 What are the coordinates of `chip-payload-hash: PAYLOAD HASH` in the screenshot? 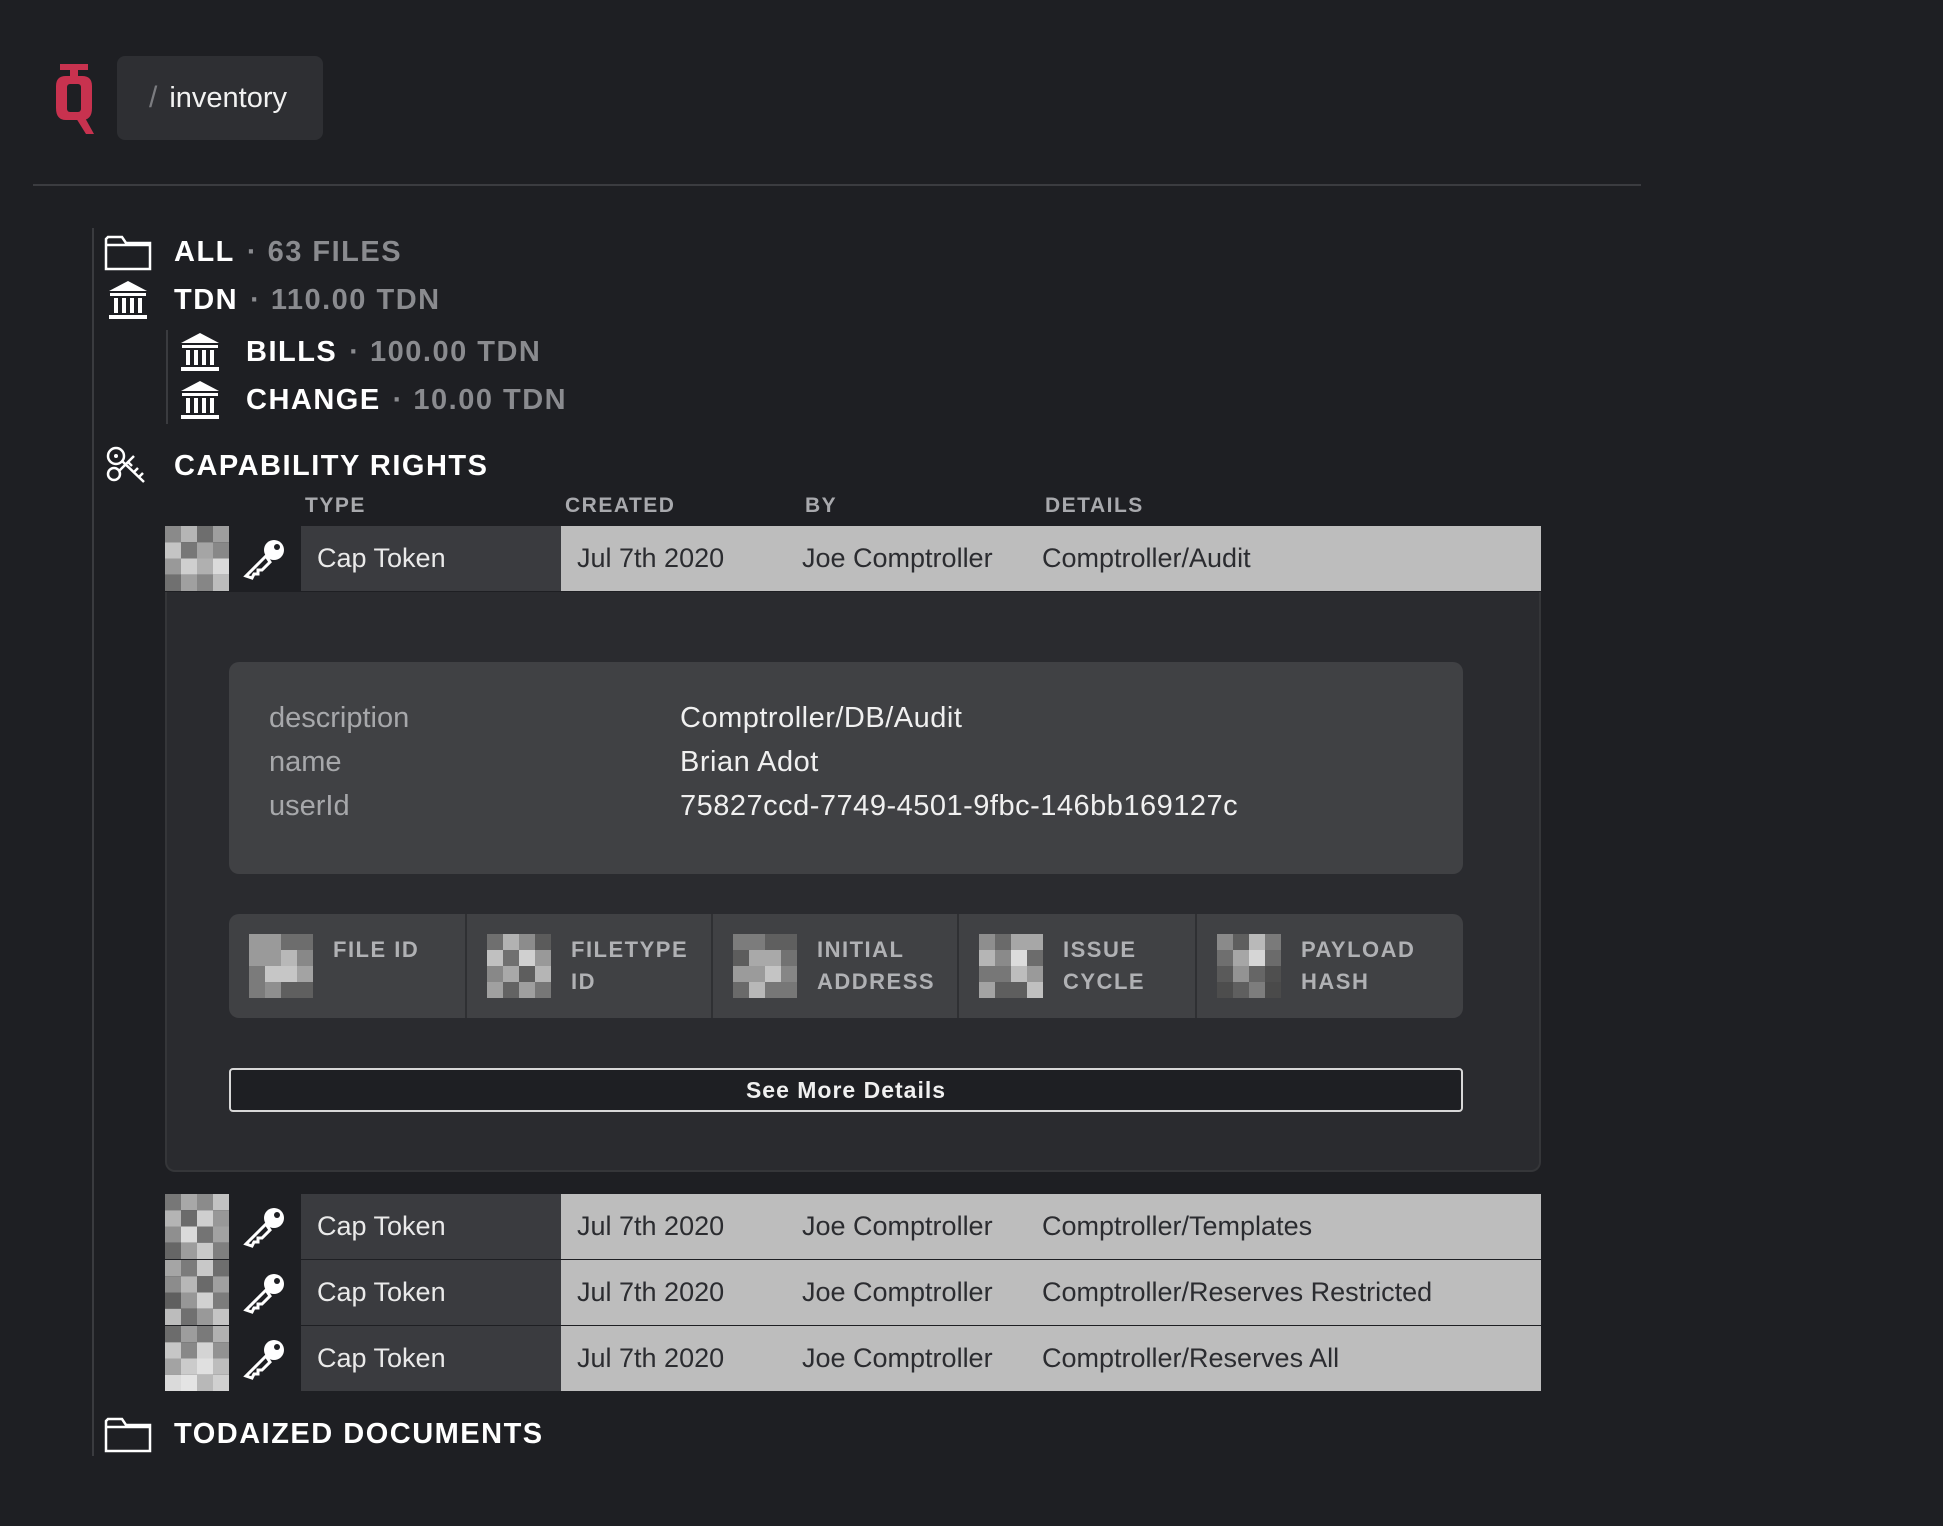 It's located at (1330, 966).